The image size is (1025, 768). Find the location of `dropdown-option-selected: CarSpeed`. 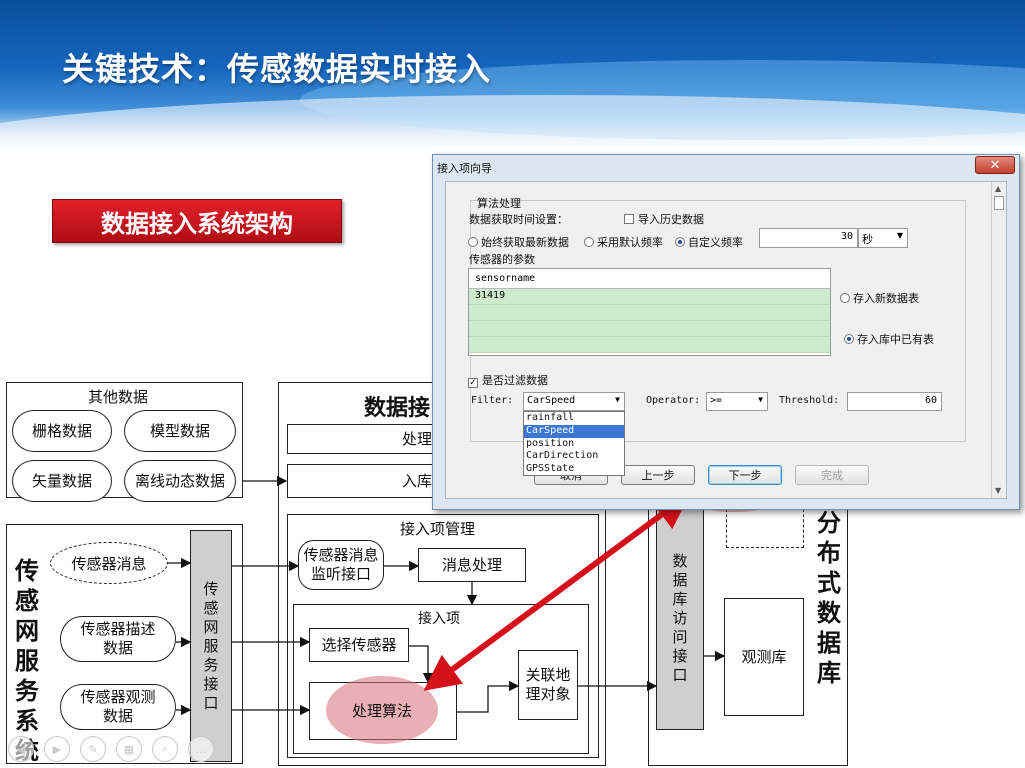

dropdown-option-selected: CarSpeed is located at coordinates (574, 431).